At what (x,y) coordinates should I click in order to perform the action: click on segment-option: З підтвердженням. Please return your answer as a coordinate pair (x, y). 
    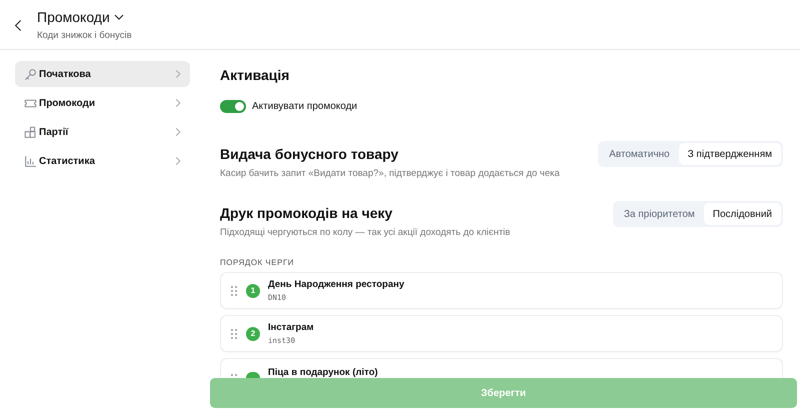
    Looking at the image, I should click on (729, 154).